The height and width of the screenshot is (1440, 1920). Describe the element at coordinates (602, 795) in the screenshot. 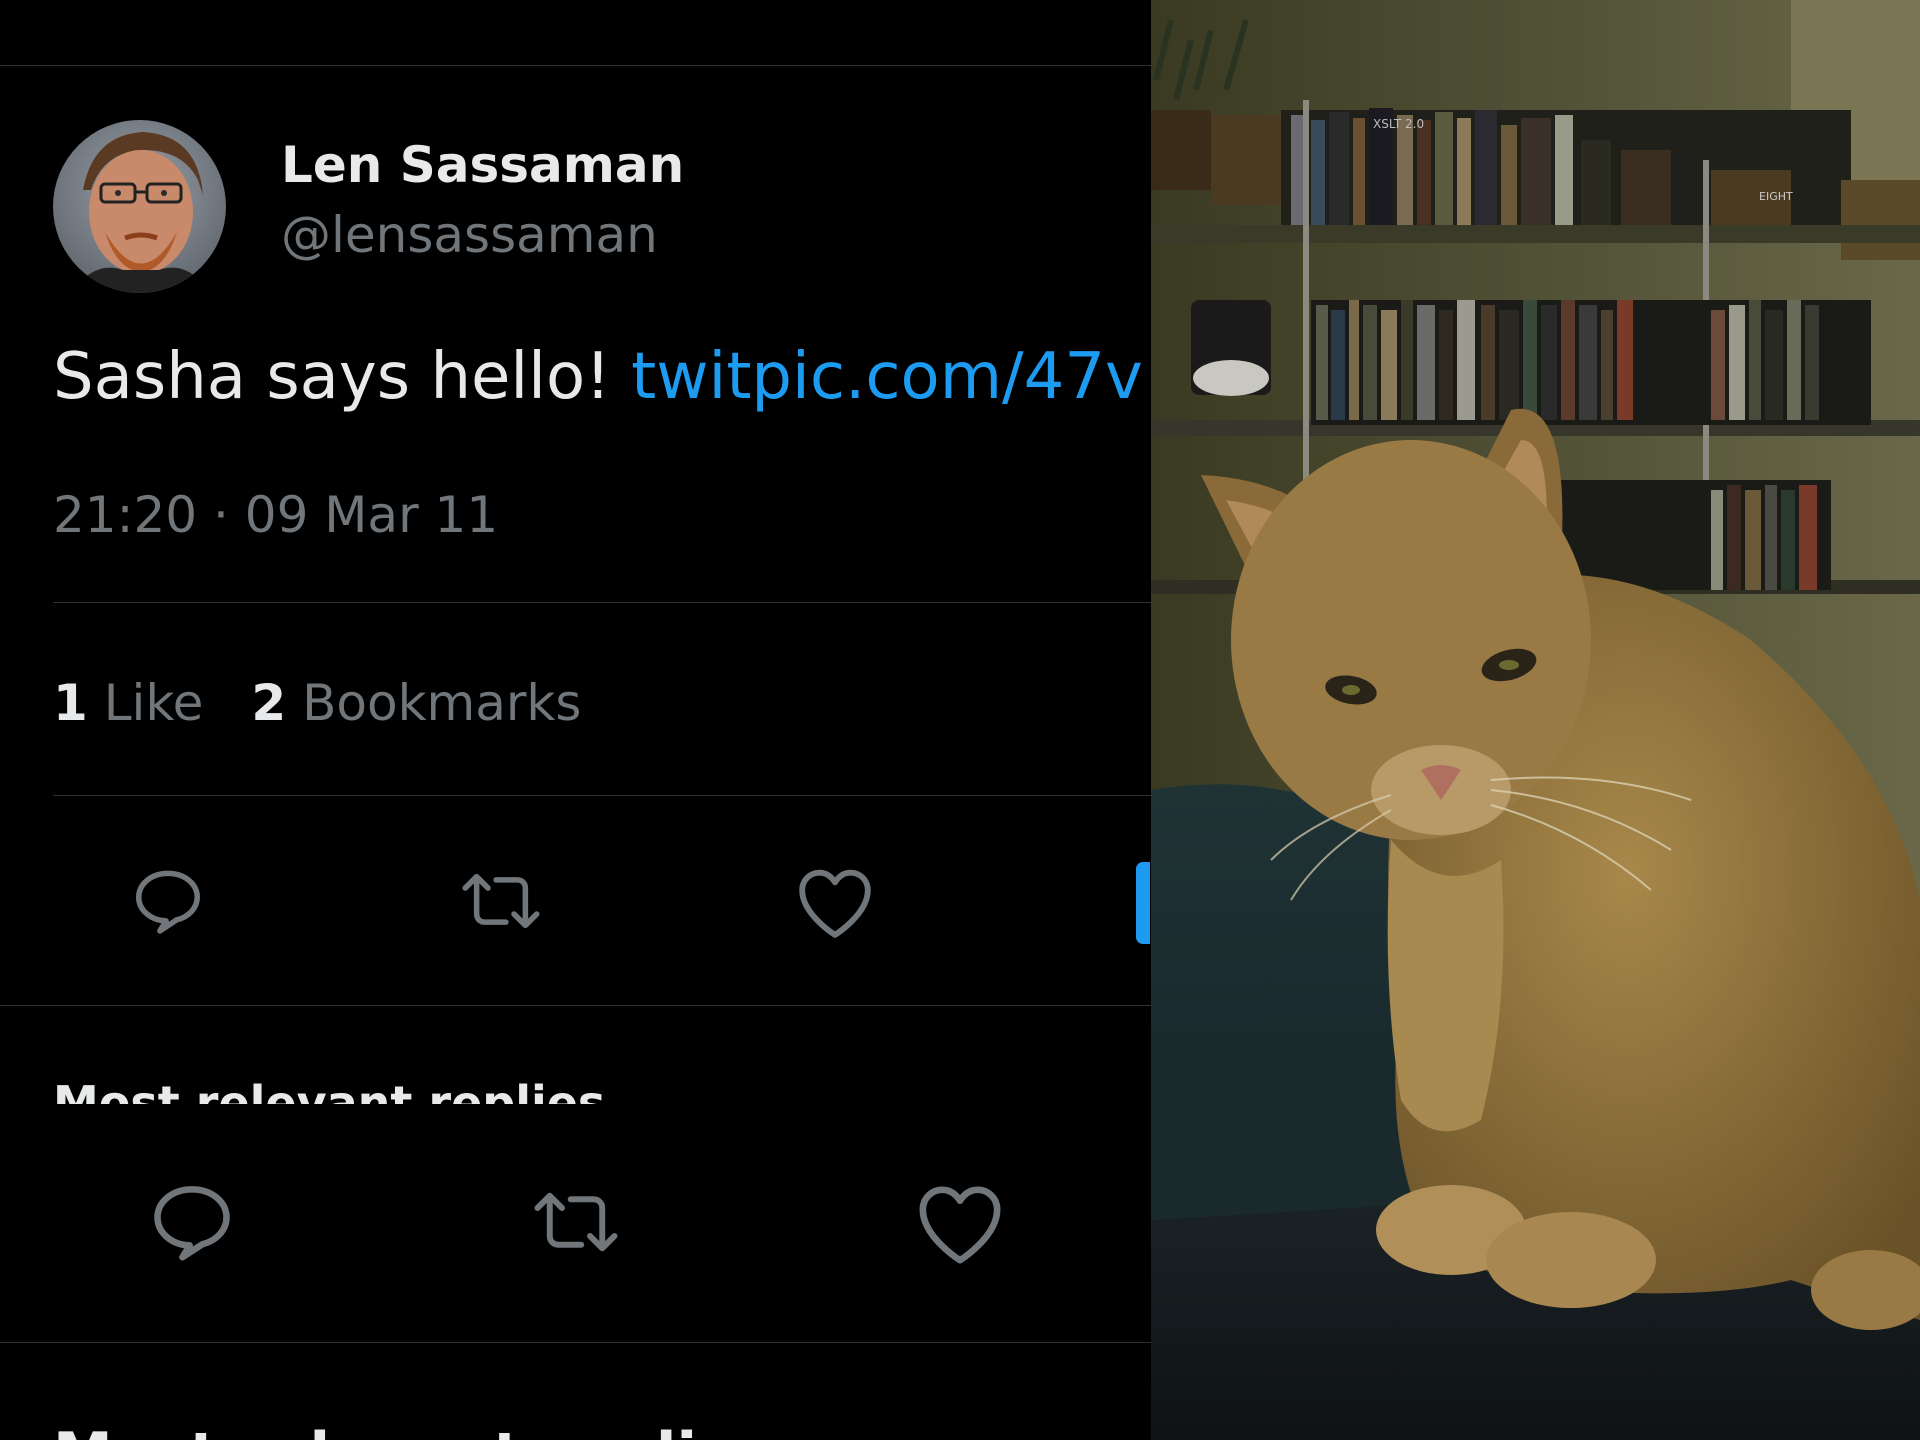

I see `stats-divider` at that location.